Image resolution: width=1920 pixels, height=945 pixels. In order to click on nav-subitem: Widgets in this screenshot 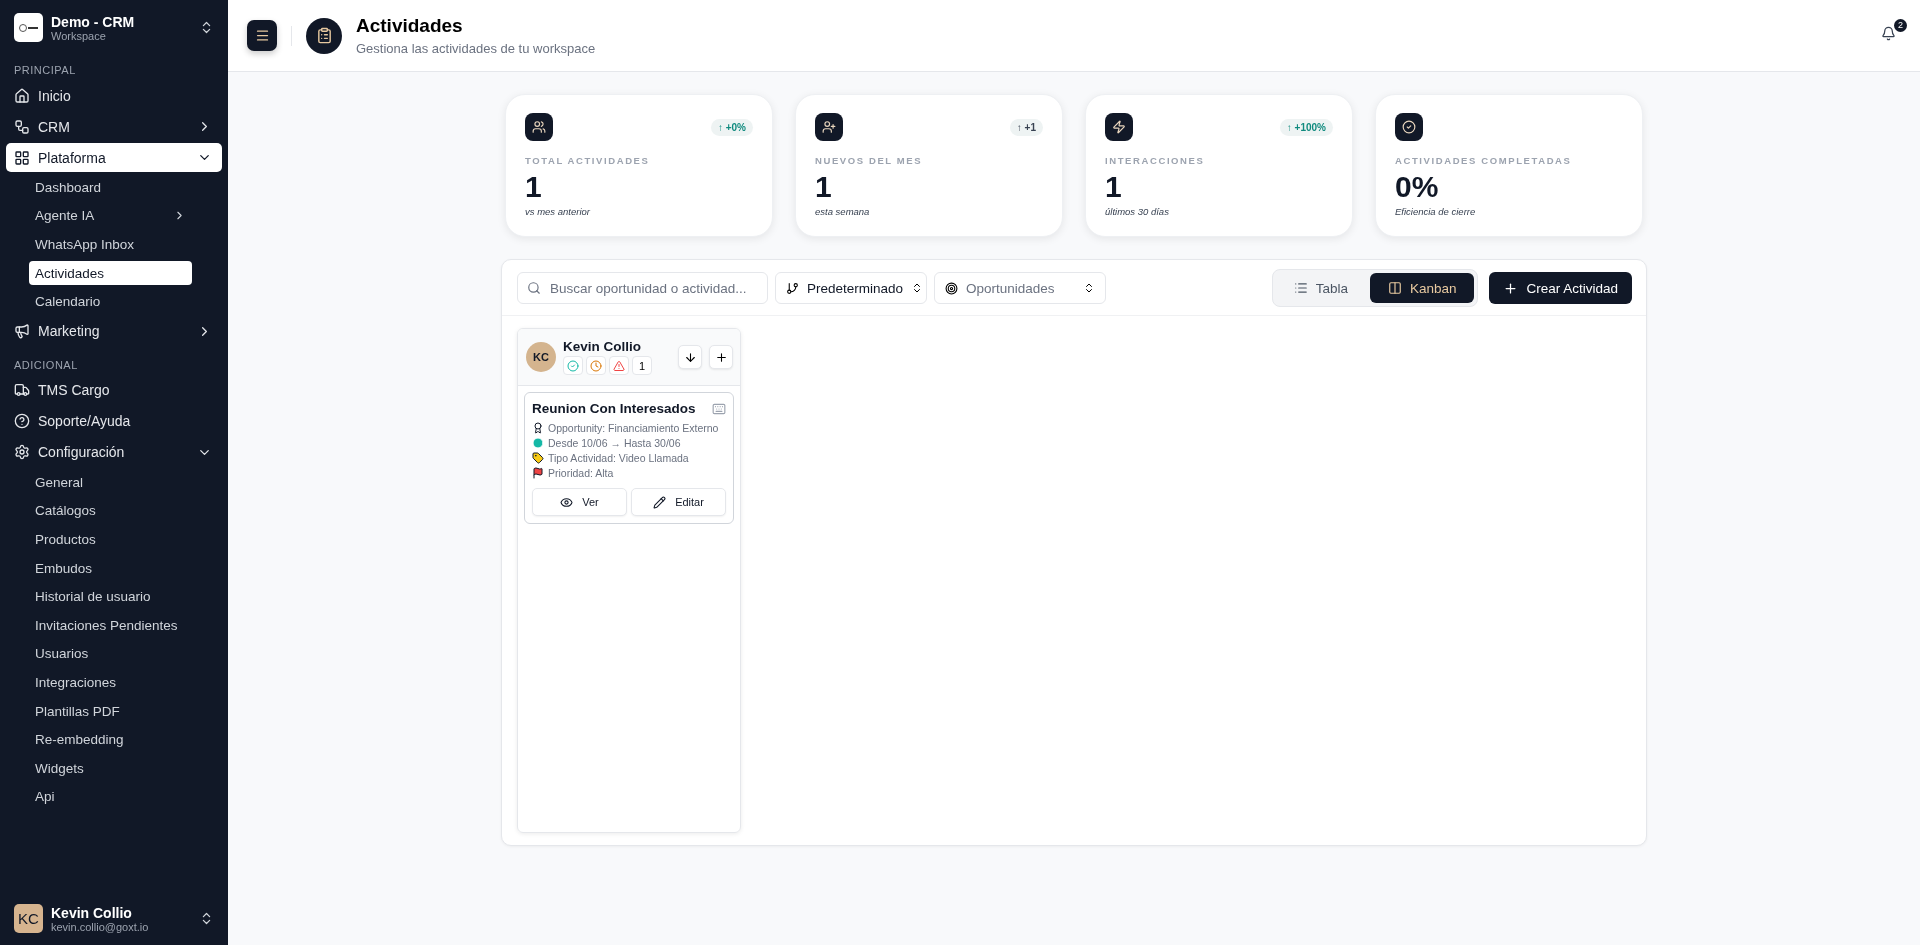, I will do `click(110, 768)`.